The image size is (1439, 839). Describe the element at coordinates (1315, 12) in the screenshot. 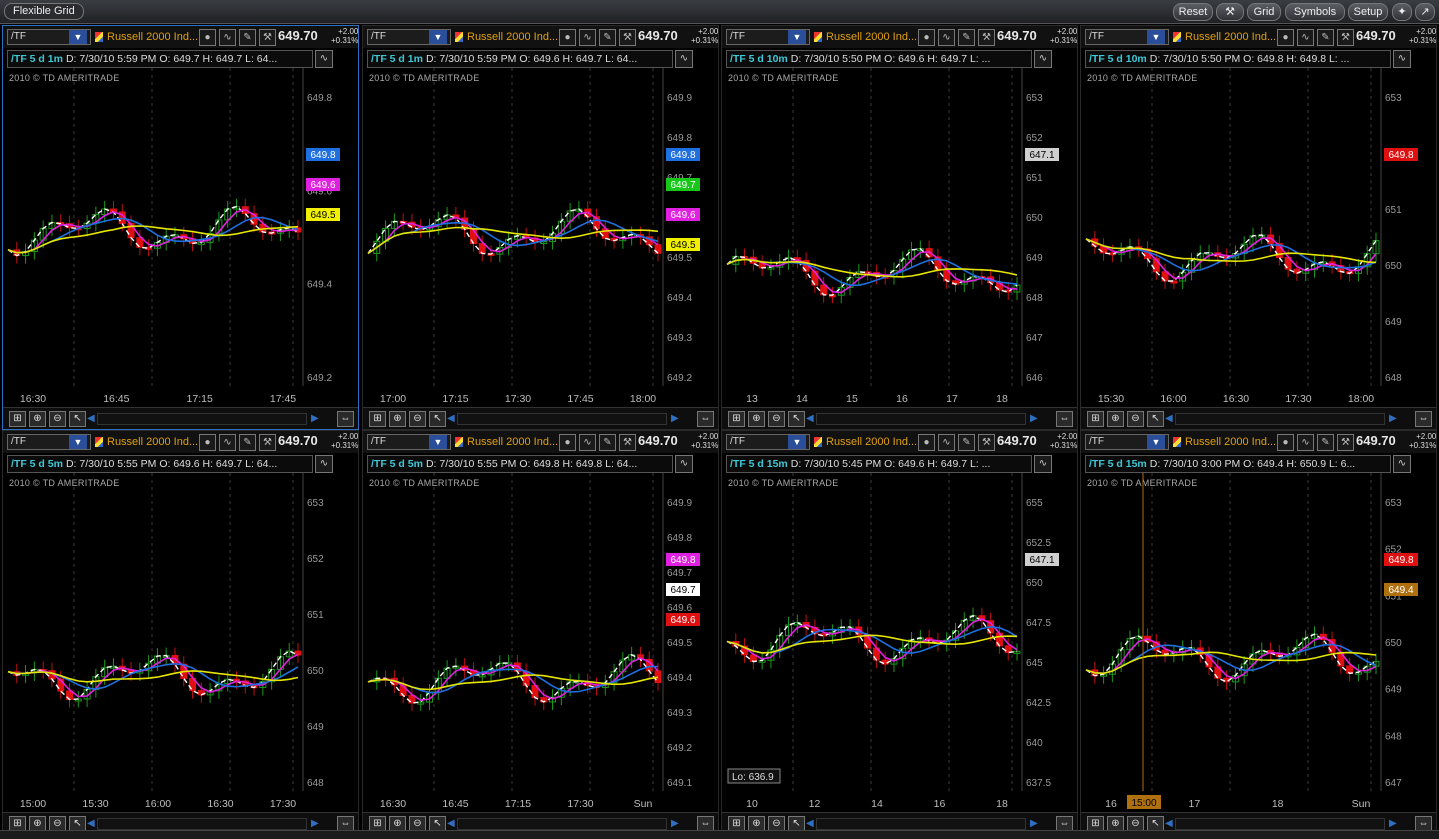

I see `symbols-button: Symbols` at that location.